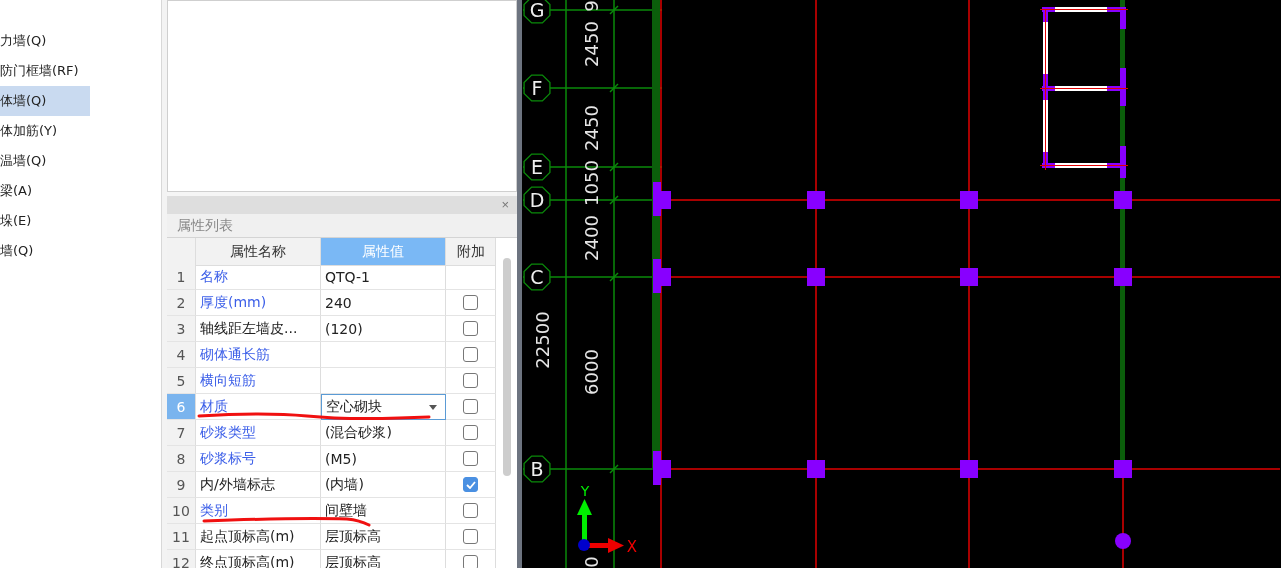 The width and height of the screenshot is (1281, 568). I want to click on row-number: 2, so click(181, 303).